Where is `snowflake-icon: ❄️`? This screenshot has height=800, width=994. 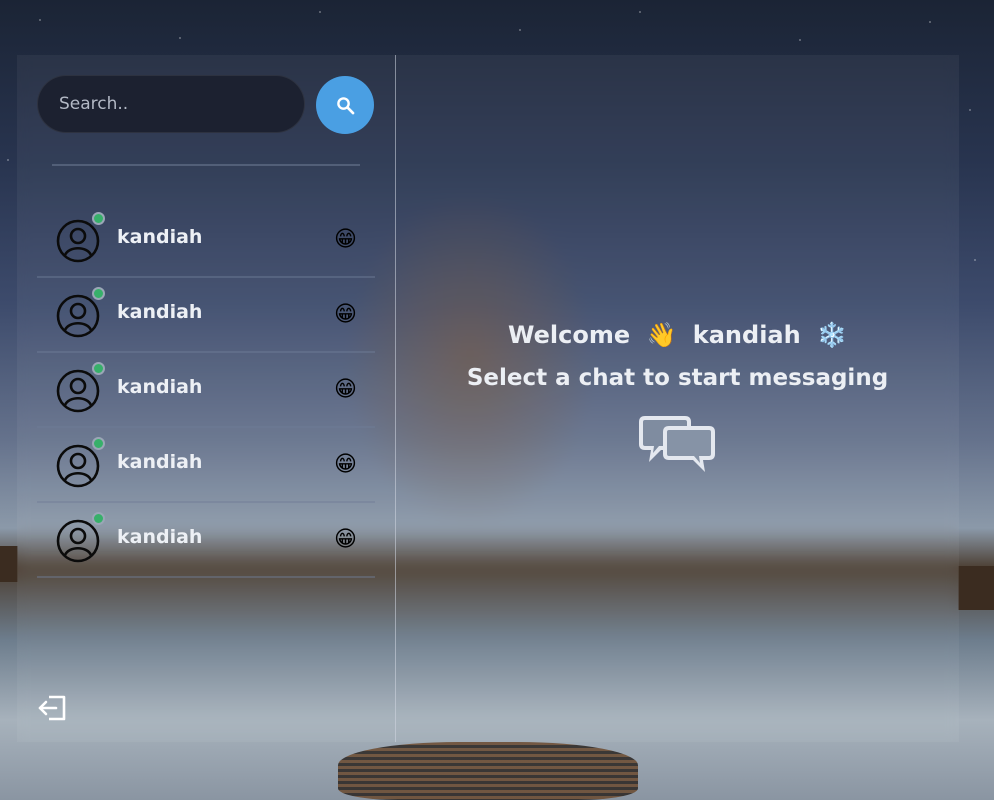
snowflake-icon: ❄️ is located at coordinates (832, 335).